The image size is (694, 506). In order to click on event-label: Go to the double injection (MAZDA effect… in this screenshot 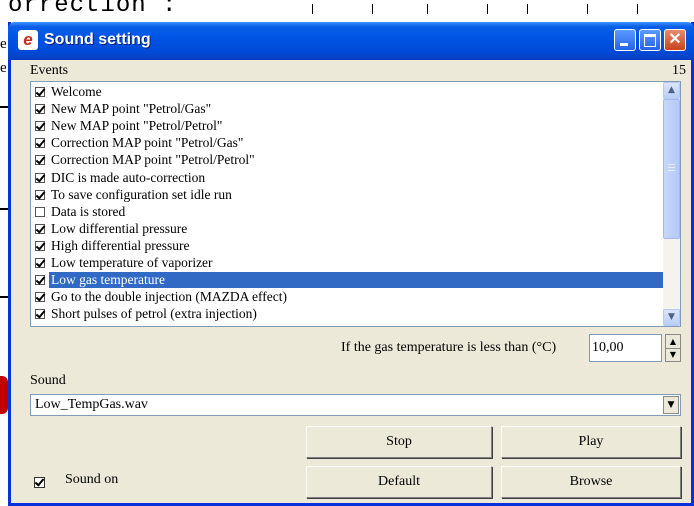, I will do `click(169, 297)`.